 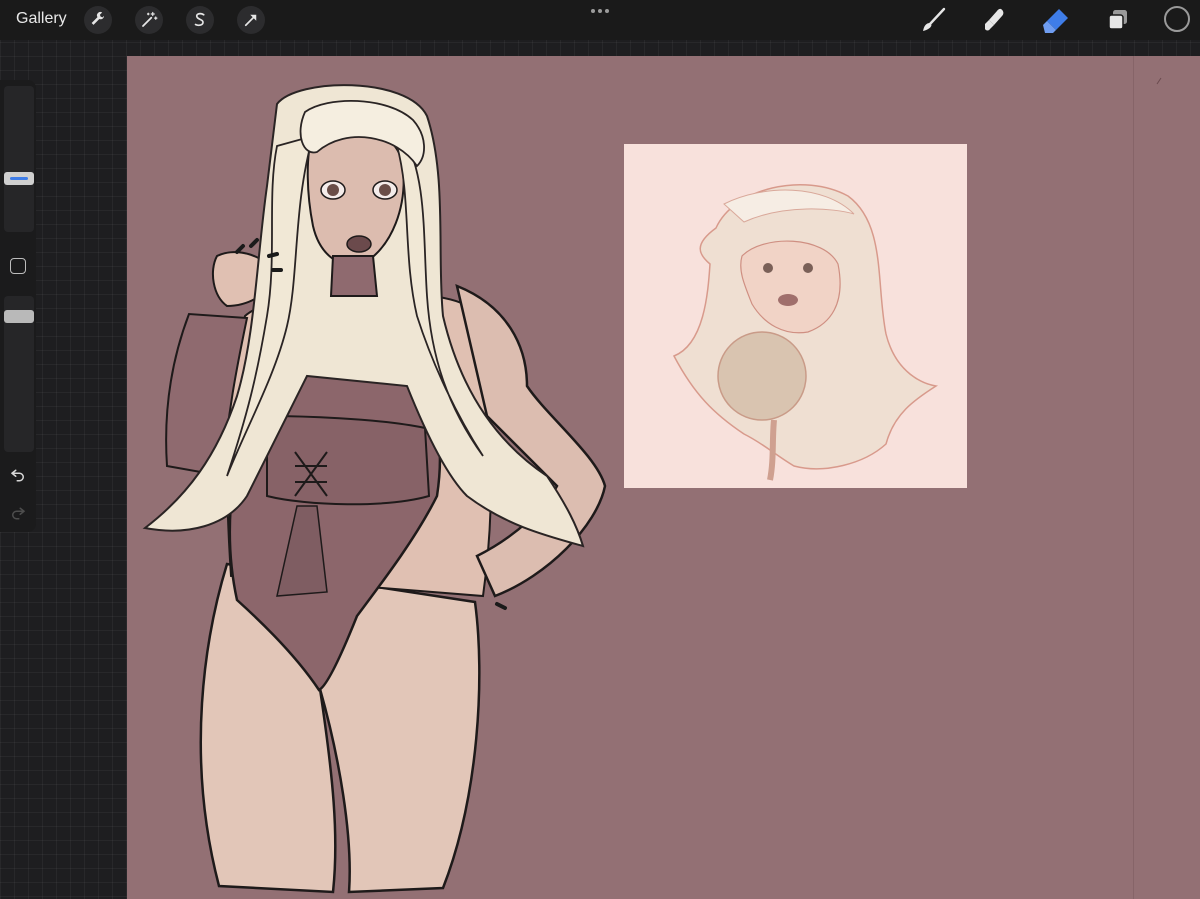 I want to click on selection-button, so click(x=200, y=20).